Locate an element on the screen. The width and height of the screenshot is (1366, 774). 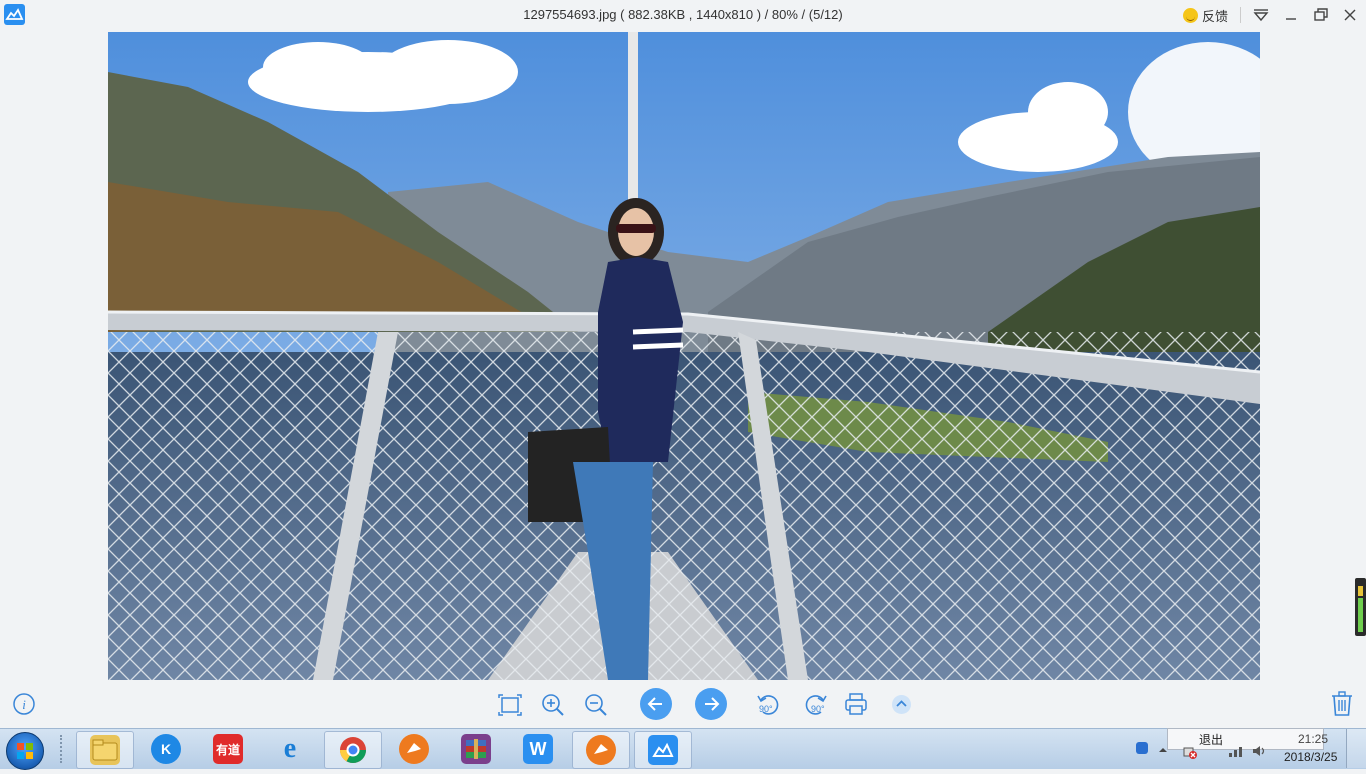
ie-icon: e is located at coordinates (290, 748).